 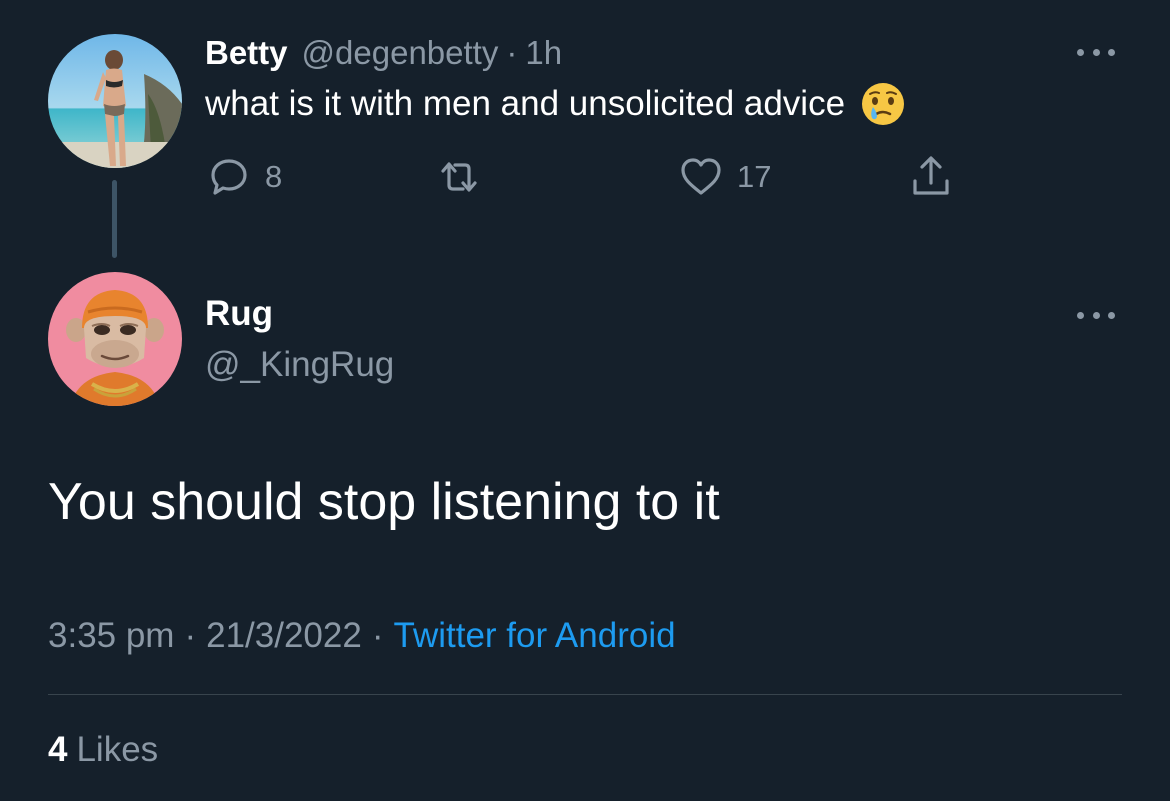 What do you see at coordinates (1096, 315) in the screenshot?
I see `reply-more-options-icon` at bounding box center [1096, 315].